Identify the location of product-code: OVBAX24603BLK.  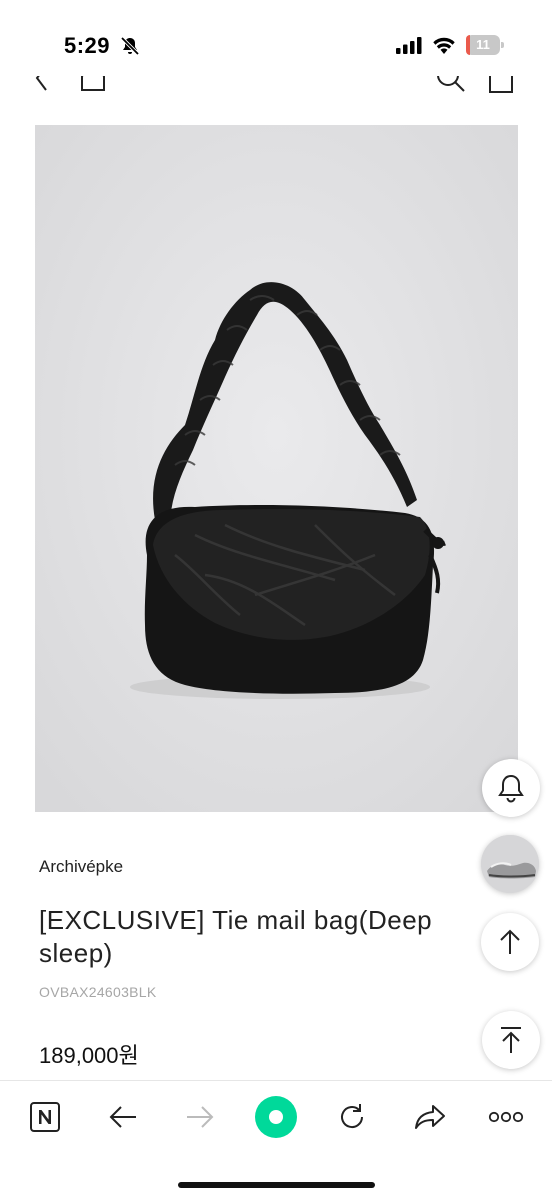
(98, 992).